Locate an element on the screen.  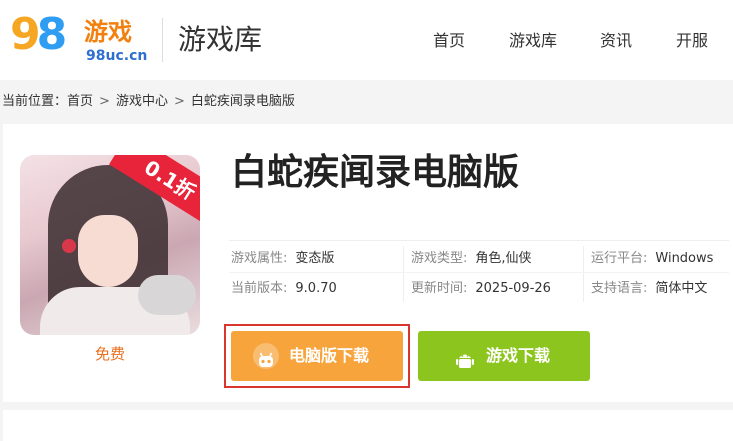
info-label: 当前版本: is located at coordinates (259, 288).